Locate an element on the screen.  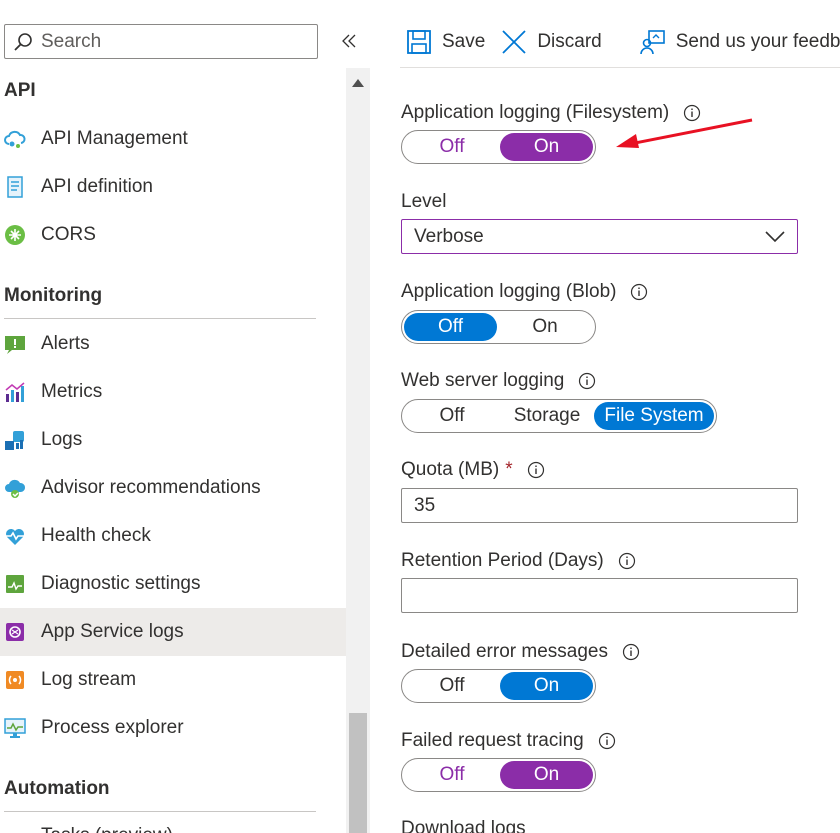
sidebar-item-app-service-logs: App Service logs is located at coordinates (173, 632).